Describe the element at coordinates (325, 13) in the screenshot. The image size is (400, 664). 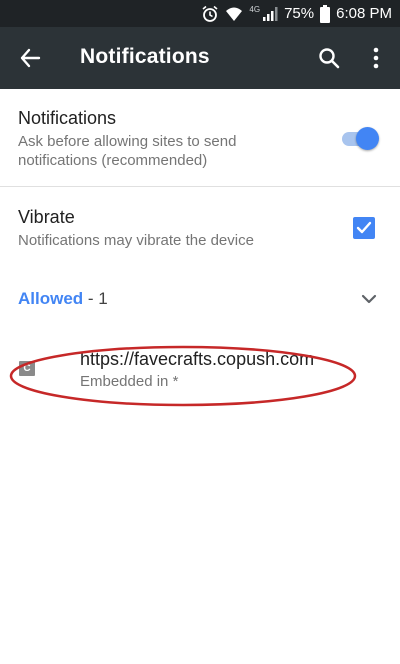
I see `battery-icon` at that location.